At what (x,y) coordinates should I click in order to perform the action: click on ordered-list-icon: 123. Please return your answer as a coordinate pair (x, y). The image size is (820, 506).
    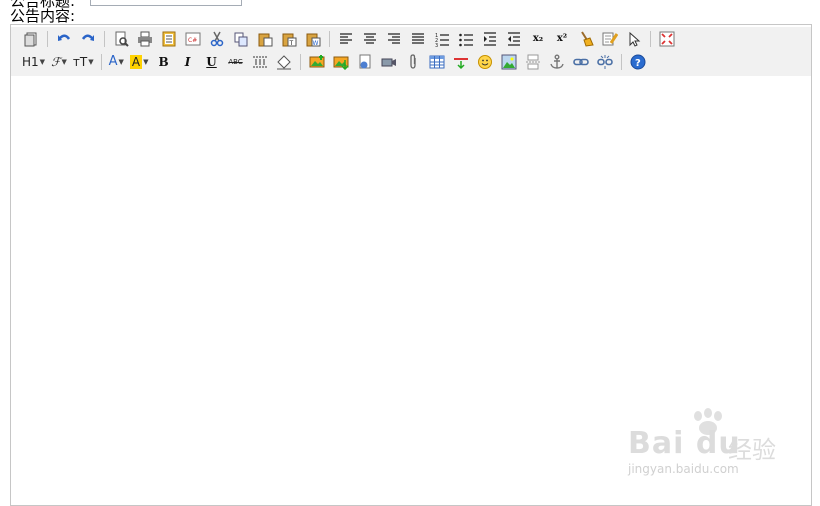
    Looking at the image, I should click on (442, 39).